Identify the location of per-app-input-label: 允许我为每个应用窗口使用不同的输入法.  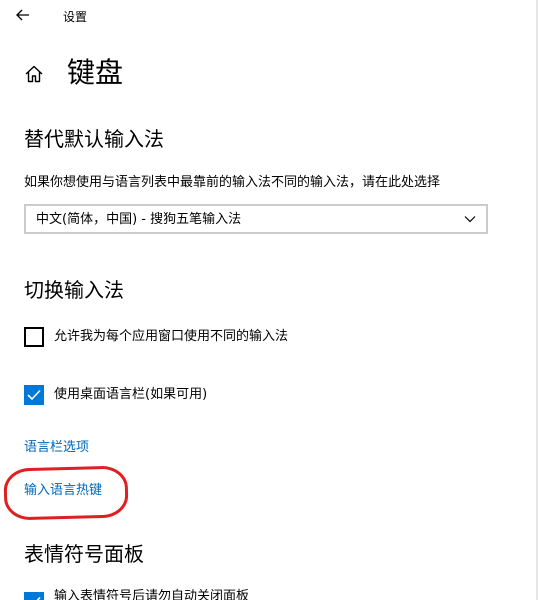
(171, 336).